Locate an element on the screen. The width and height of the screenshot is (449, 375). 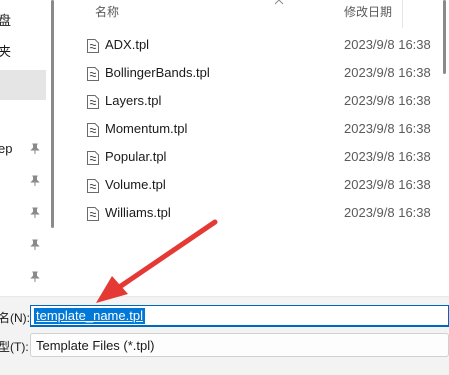
file-row: ADX.tpl 2023/9/8 16:38 is located at coordinates (256, 45).